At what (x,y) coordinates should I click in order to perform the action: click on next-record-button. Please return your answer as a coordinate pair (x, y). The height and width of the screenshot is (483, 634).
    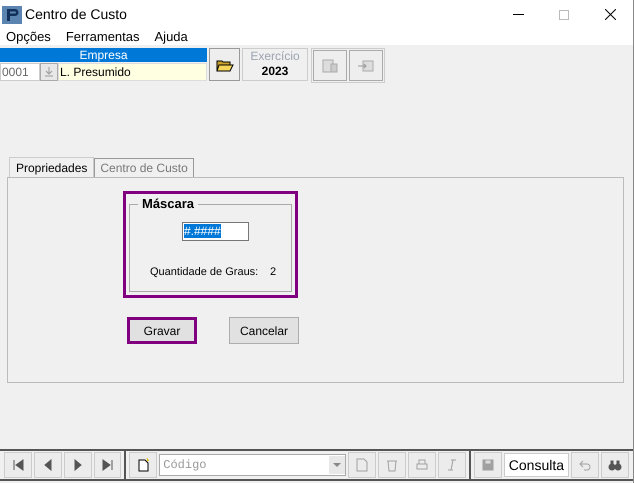
    Looking at the image, I should click on (78, 465).